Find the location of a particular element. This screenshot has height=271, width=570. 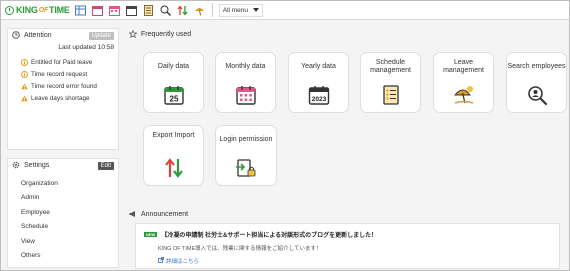

new-badge: NEW is located at coordinates (151, 234).